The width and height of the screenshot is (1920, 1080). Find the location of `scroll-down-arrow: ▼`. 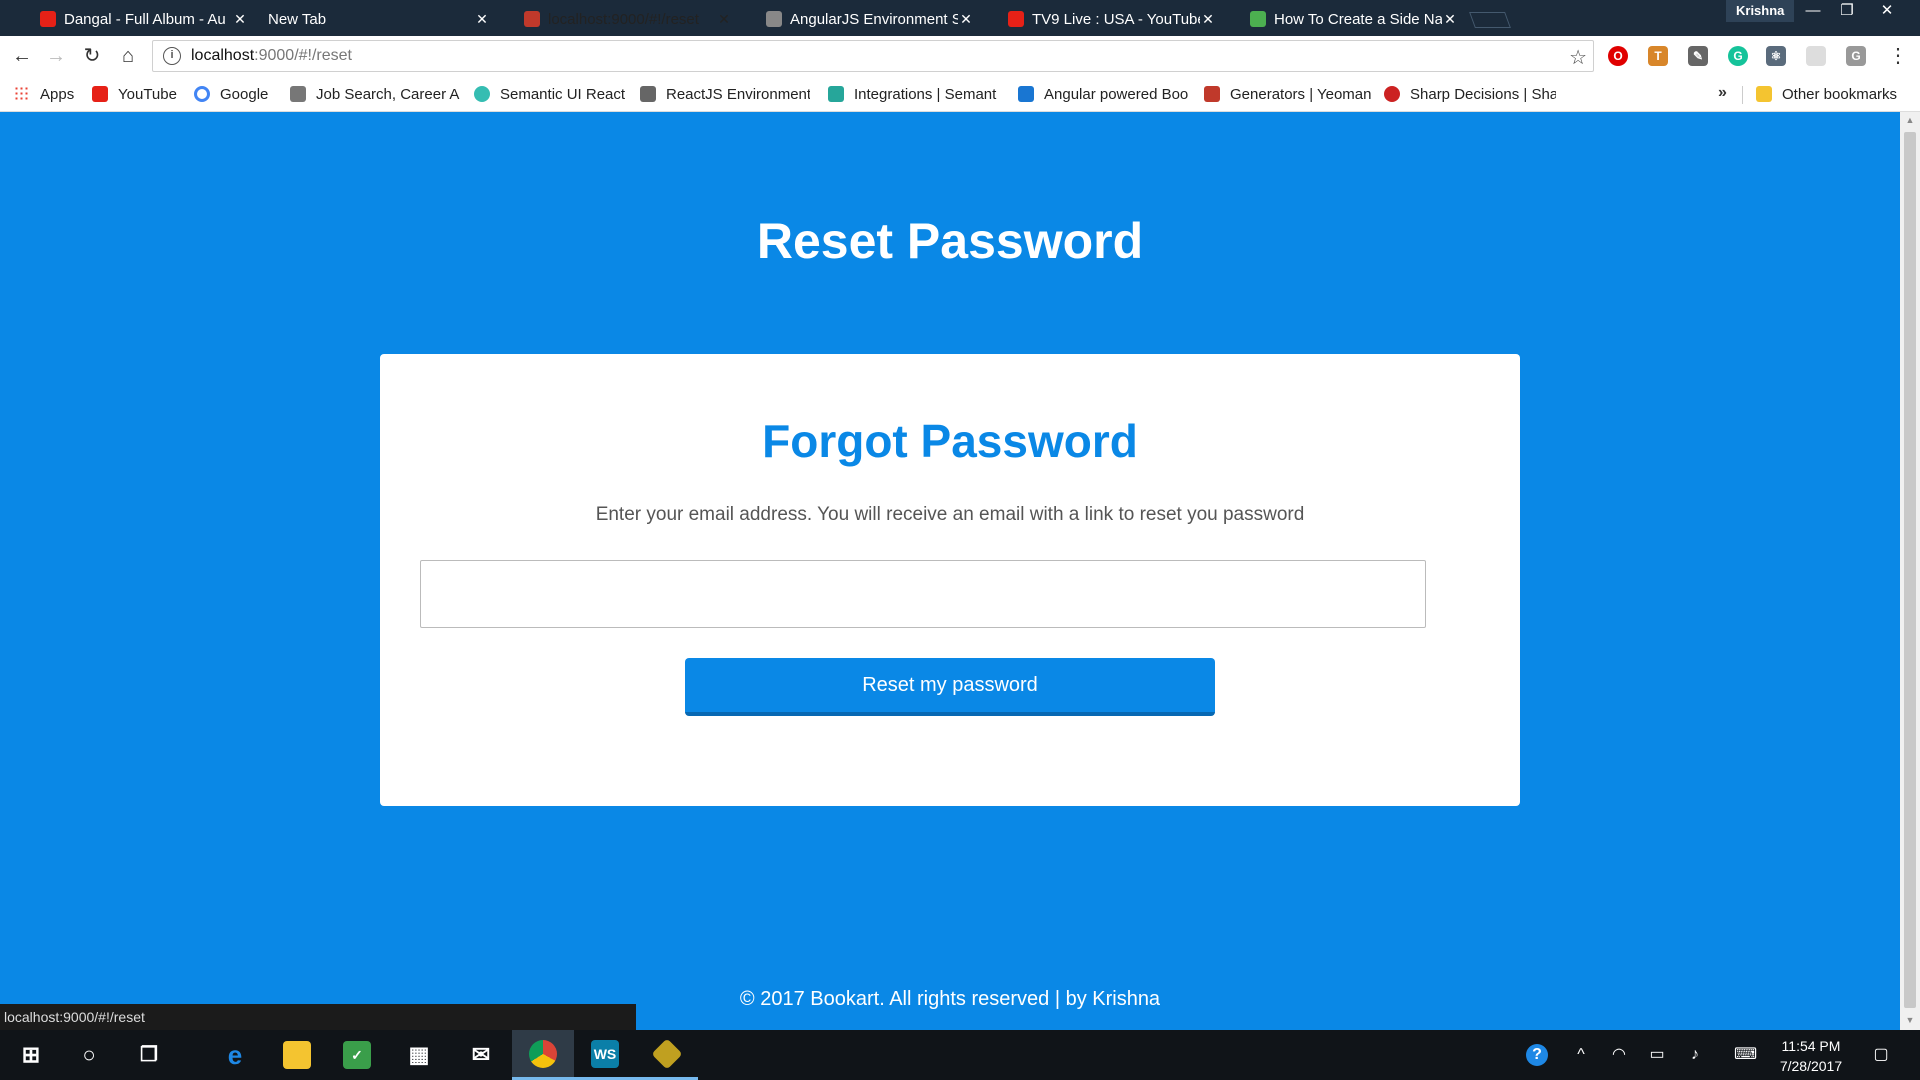

scroll-down-arrow: ▼ is located at coordinates (1910, 1020).